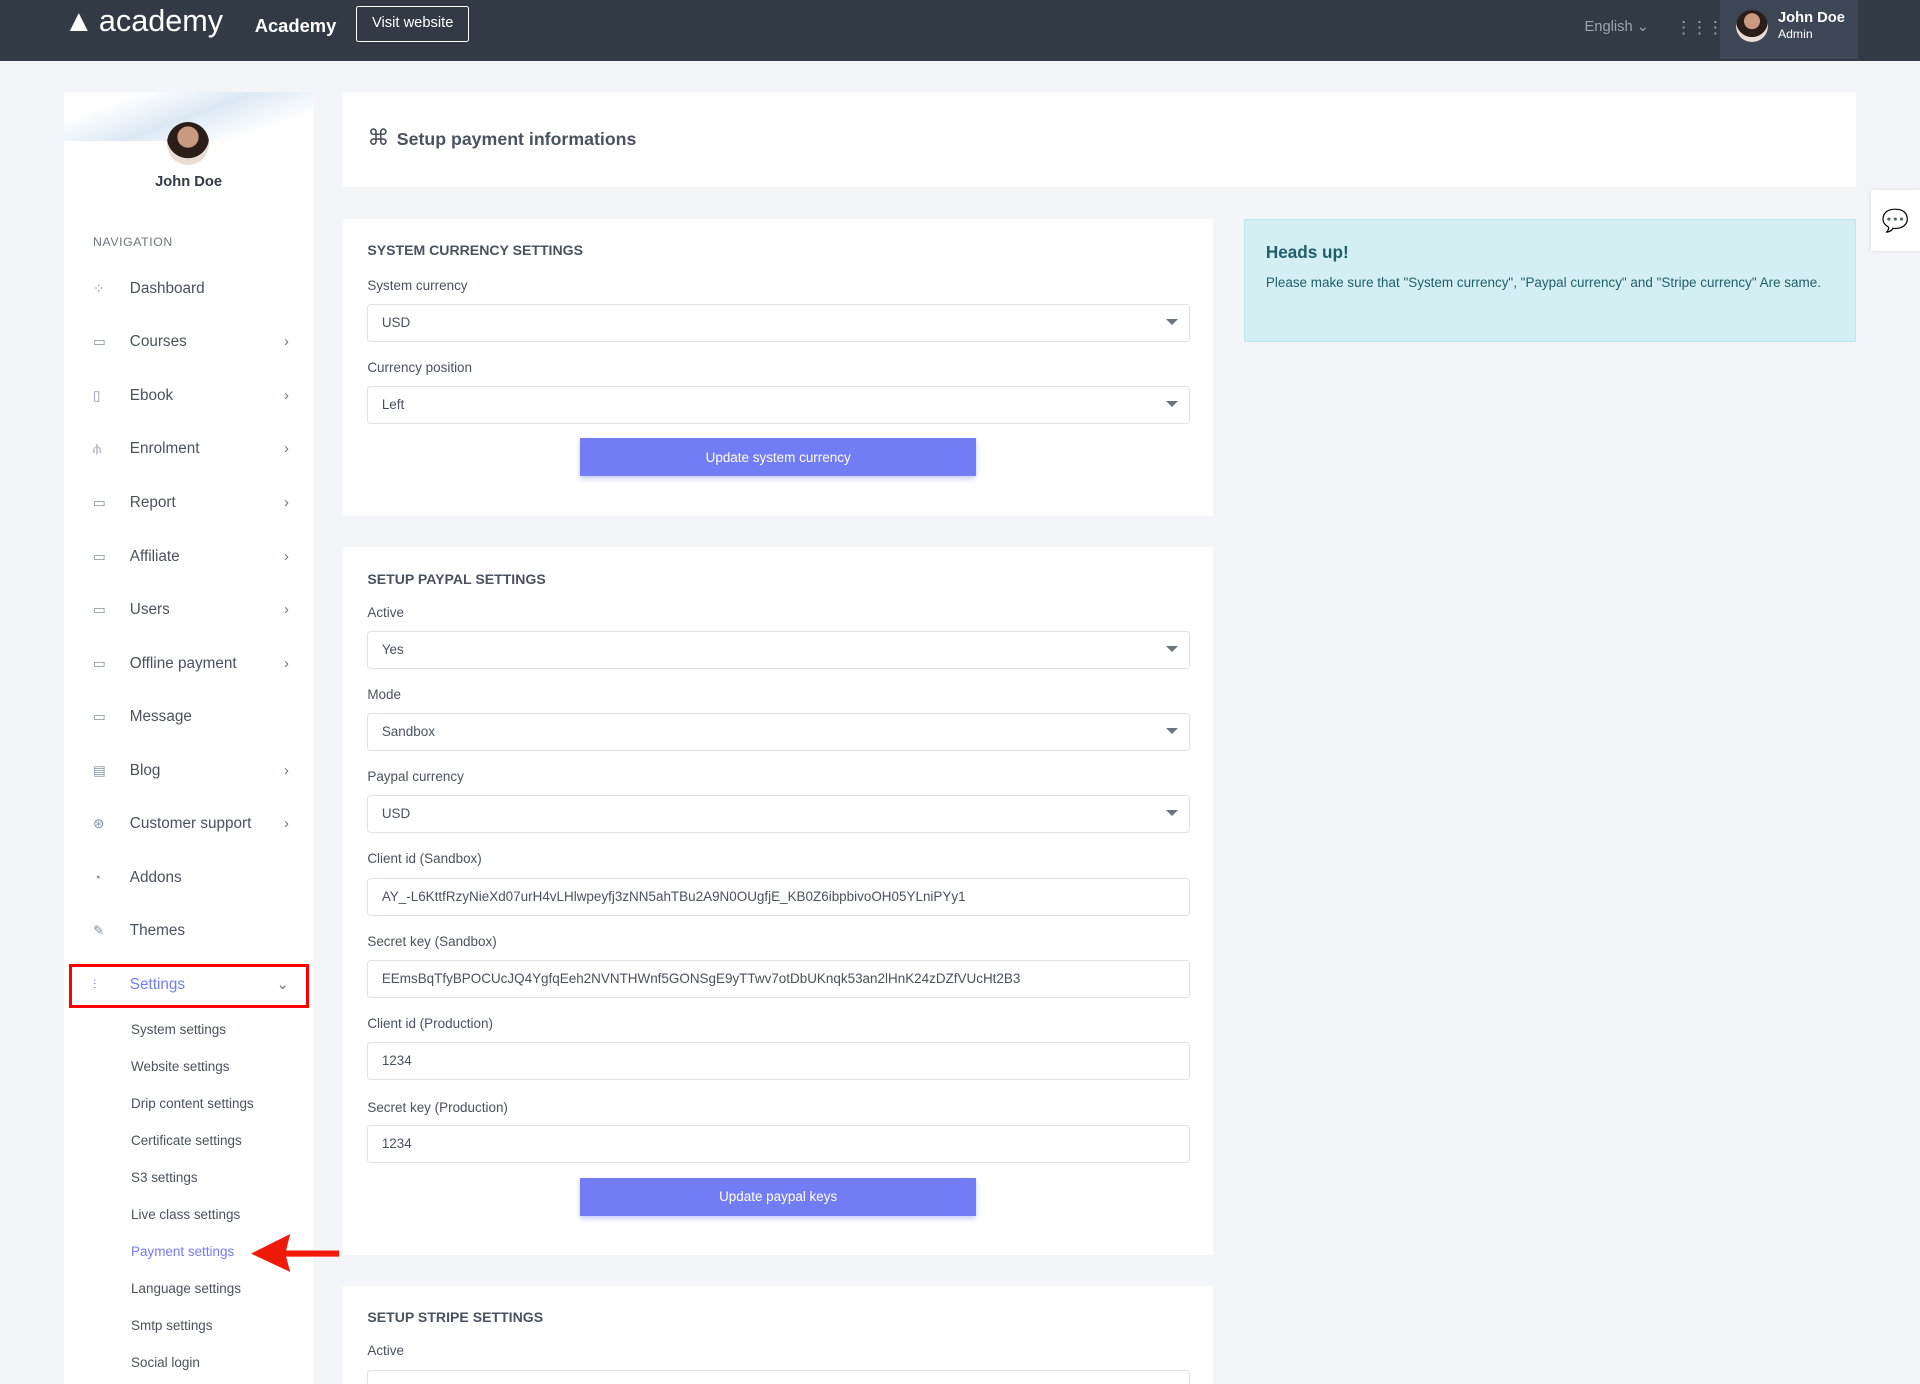  Describe the element at coordinates (154, 556) in the screenshot. I see `sidebar-item-label: Affiliate` at that location.